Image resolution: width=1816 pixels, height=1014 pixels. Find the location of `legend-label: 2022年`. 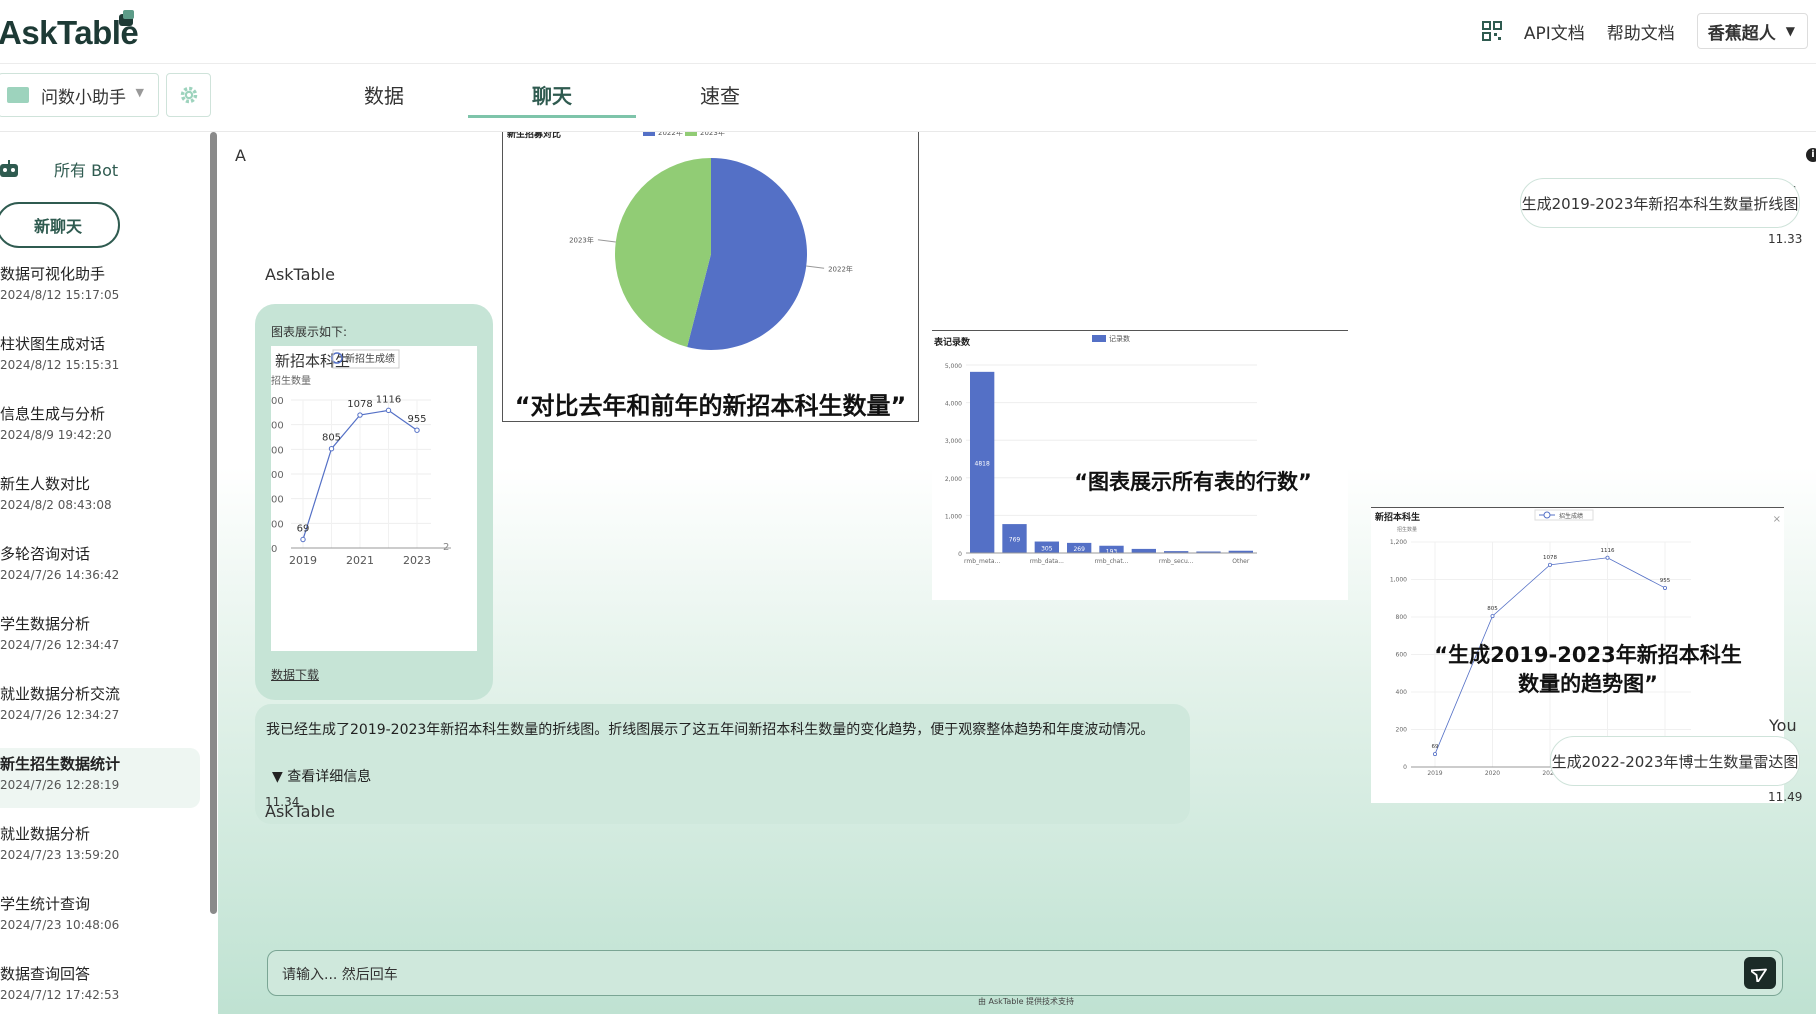

legend-label: 2022年 is located at coordinates (670, 134).